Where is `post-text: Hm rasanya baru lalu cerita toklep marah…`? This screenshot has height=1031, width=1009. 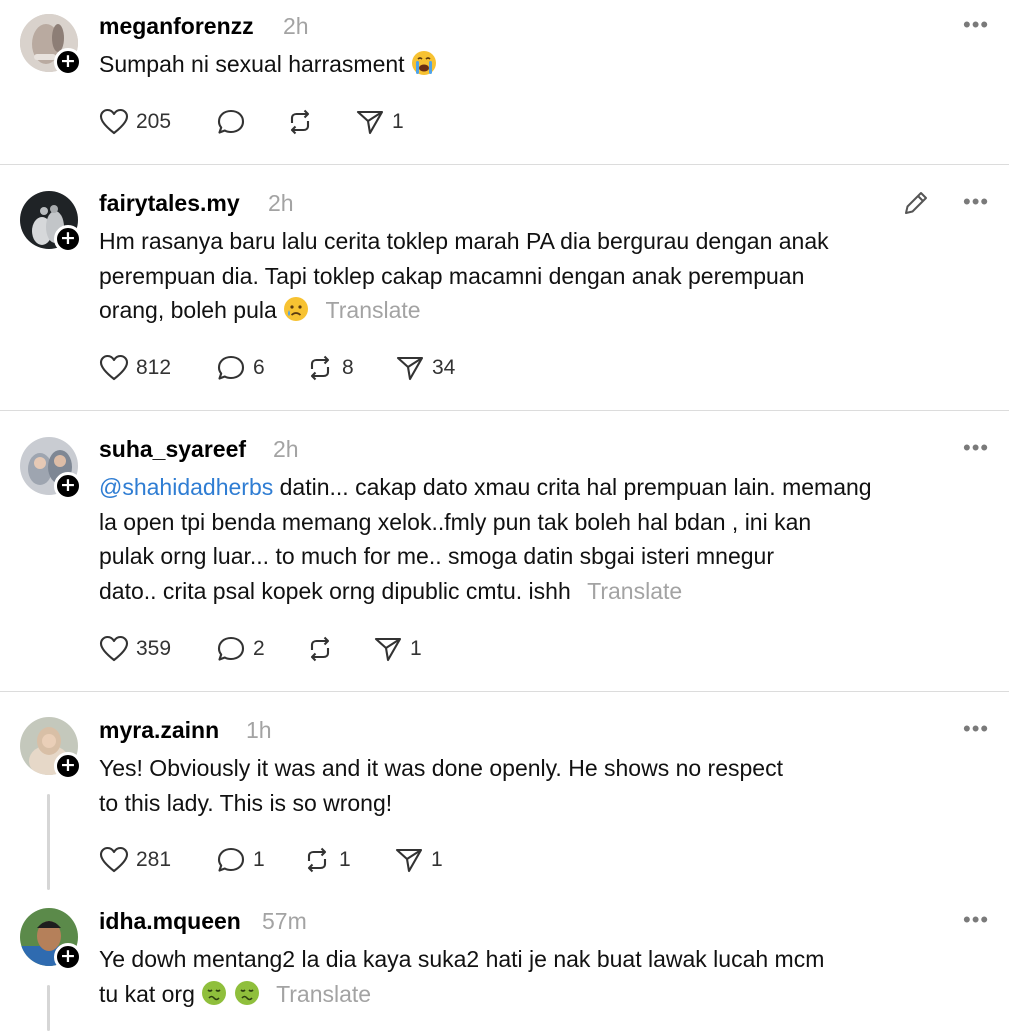 post-text: Hm rasanya baru lalu cerita toklep marah… is located at coordinates (529, 278).